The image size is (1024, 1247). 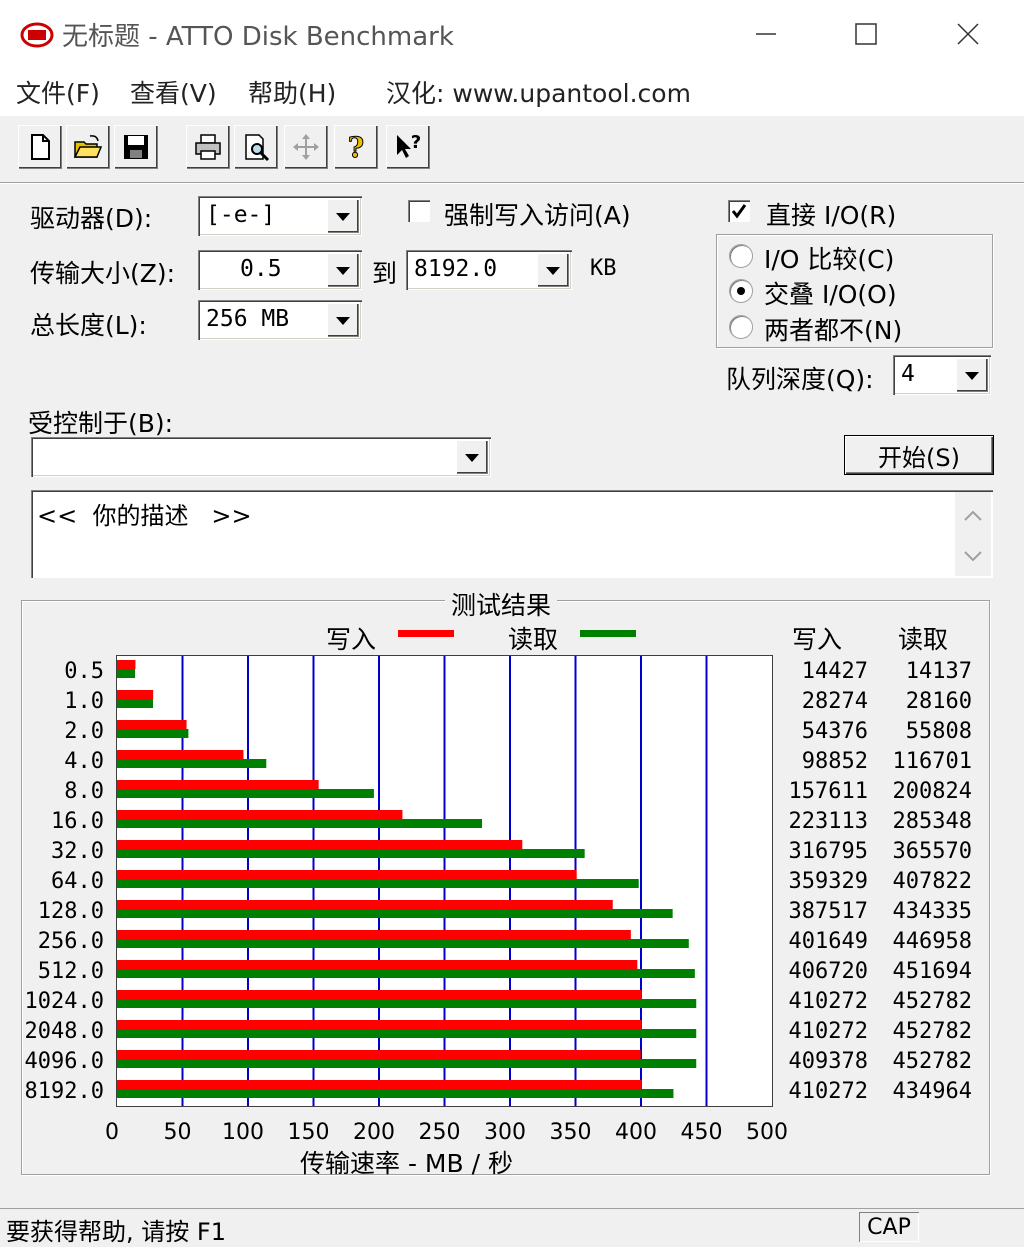 What do you see at coordinates (932, 851) in the screenshot?
I see `read-value-32.0: 365570` at bounding box center [932, 851].